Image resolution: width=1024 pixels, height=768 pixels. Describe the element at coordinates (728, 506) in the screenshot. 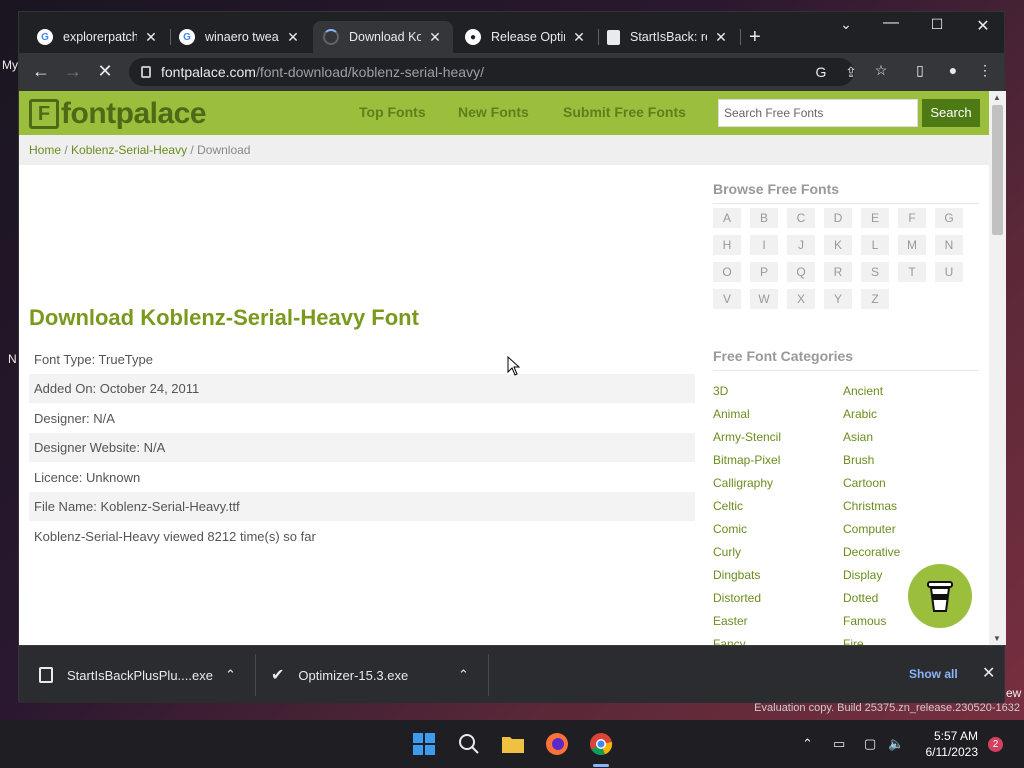

I see `category-link-celtic: Celtic` at that location.